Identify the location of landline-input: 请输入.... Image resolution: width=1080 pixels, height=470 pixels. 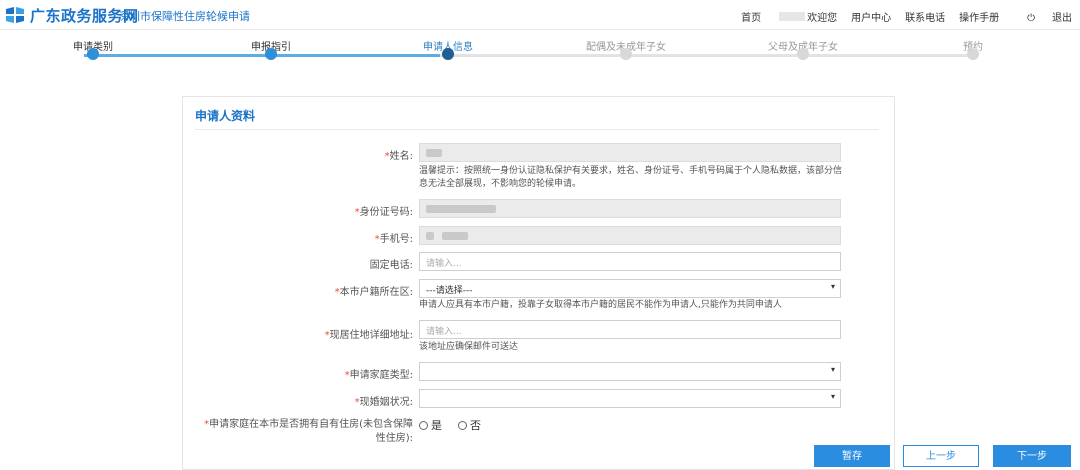
(630, 261).